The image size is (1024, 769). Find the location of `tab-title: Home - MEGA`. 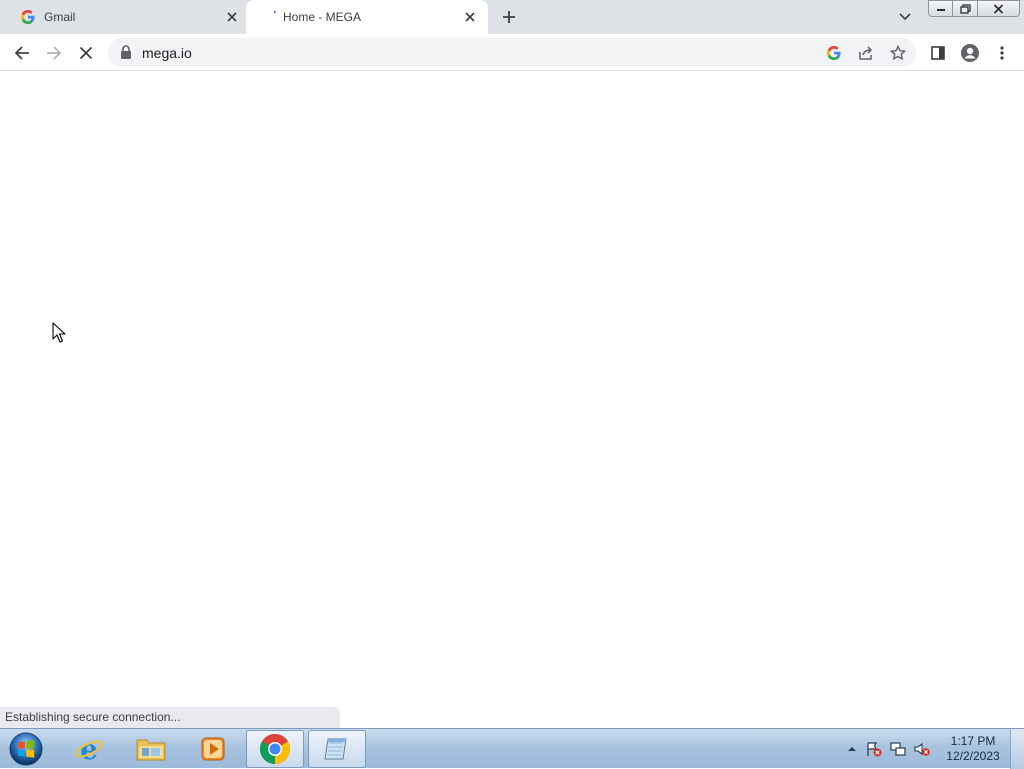

tab-title: Home - MEGA is located at coordinates (322, 17).